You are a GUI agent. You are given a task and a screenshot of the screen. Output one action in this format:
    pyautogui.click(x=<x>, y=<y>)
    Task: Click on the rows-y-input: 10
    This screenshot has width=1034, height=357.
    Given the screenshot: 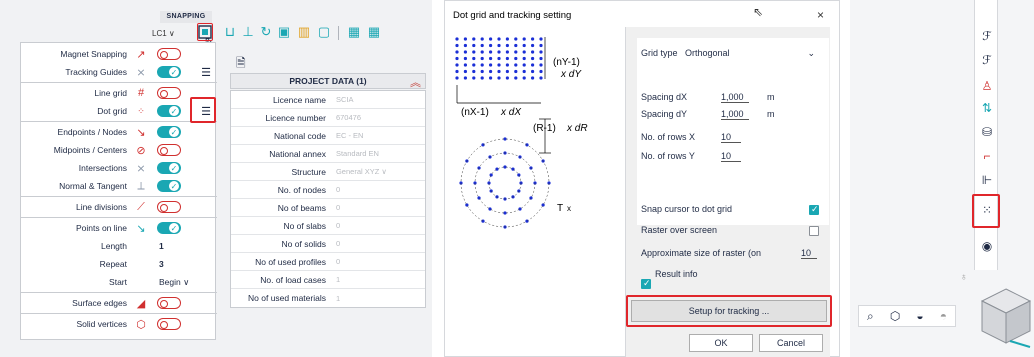 What is the action you would take?
    pyautogui.click(x=731, y=156)
    